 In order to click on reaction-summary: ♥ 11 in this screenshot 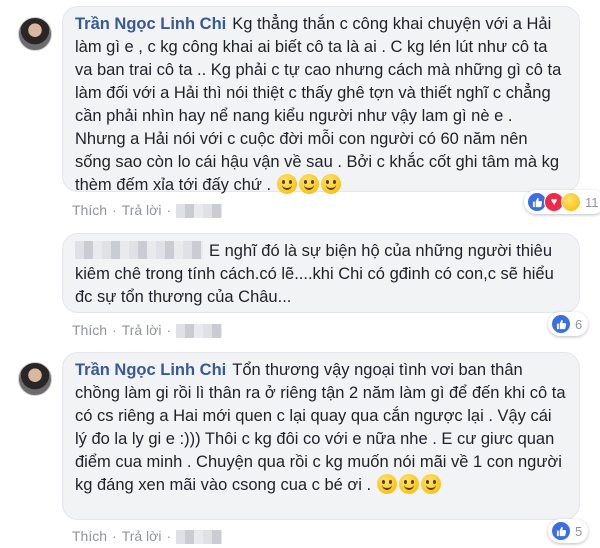, I will do `click(562, 202)`.